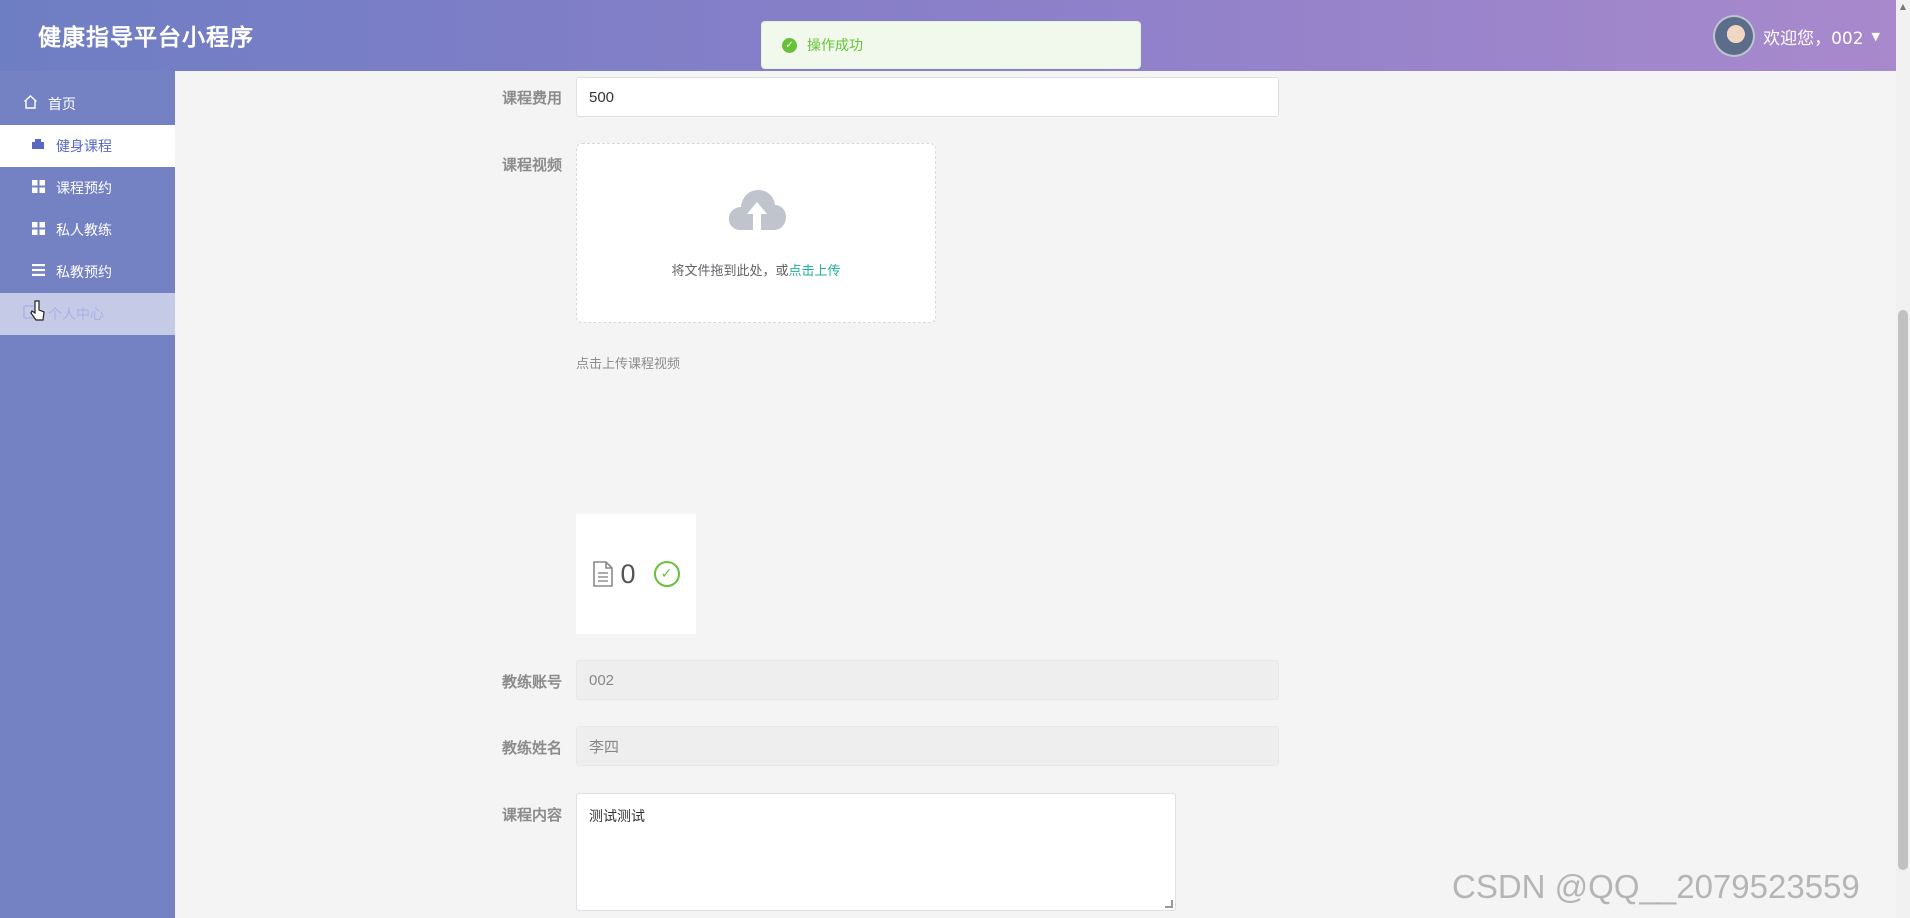  I want to click on mouse-cursor-icon, so click(38, 313).